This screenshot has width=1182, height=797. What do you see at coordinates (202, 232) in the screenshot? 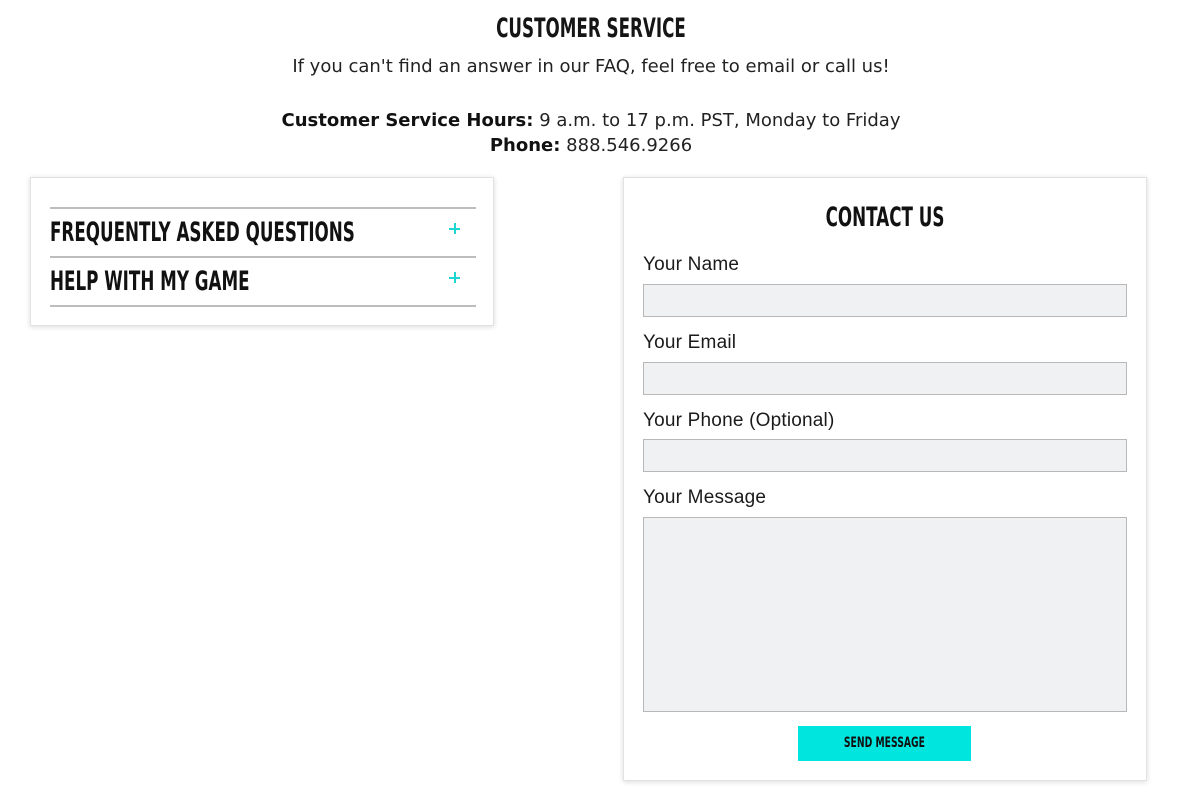
I see `accordion-item-label: FREQUENTLY ASKED QUESTIONS` at bounding box center [202, 232].